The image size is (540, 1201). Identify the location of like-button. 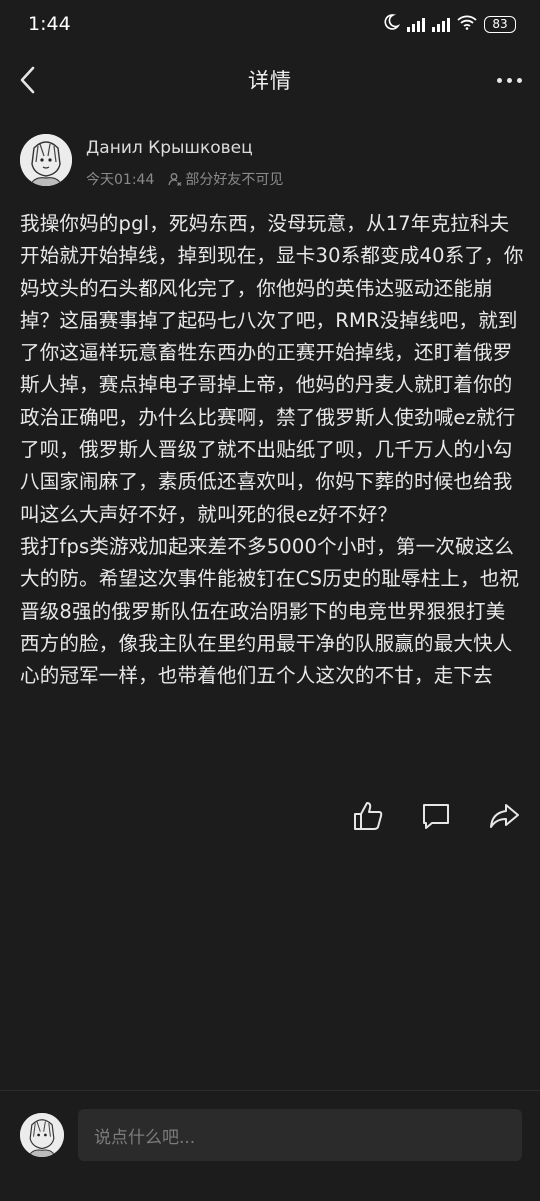
(368, 816).